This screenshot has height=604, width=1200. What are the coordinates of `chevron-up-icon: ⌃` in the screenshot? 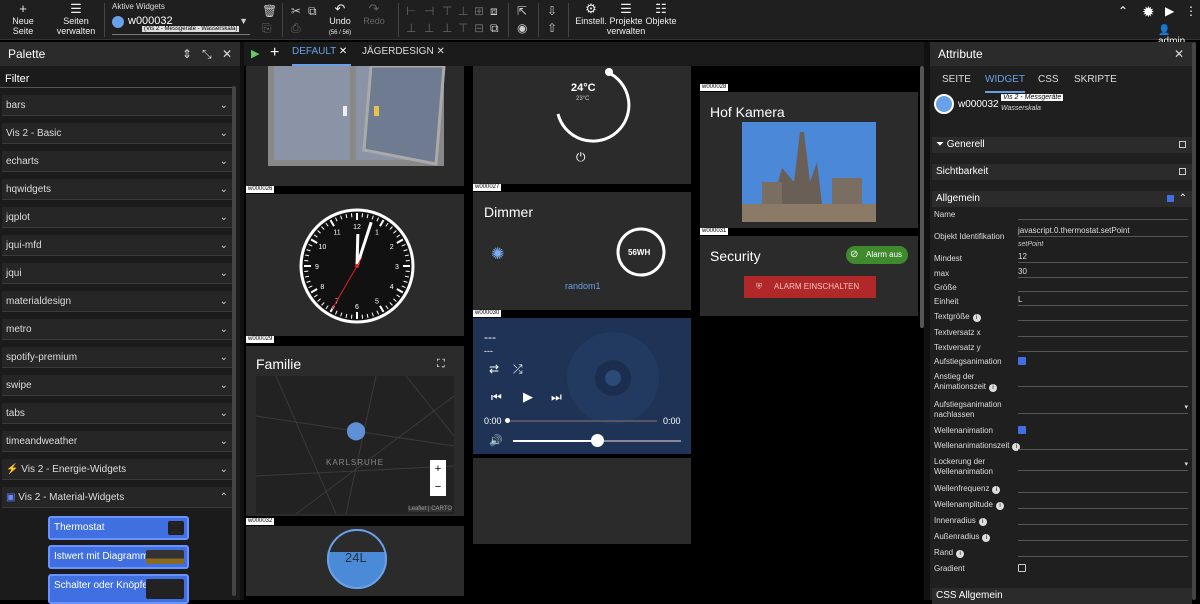 It's located at (1183, 199).